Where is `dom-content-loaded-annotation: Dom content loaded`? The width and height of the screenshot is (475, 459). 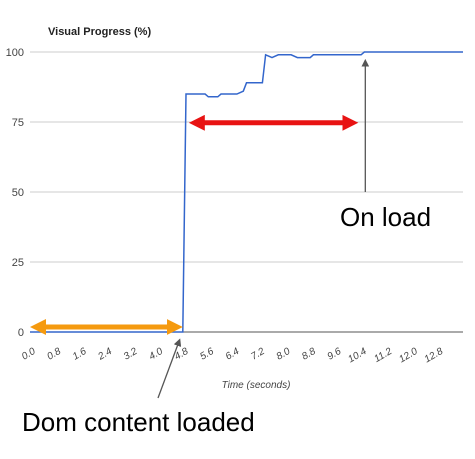
dom-content-loaded-annotation: Dom content loaded is located at coordinates (138, 422).